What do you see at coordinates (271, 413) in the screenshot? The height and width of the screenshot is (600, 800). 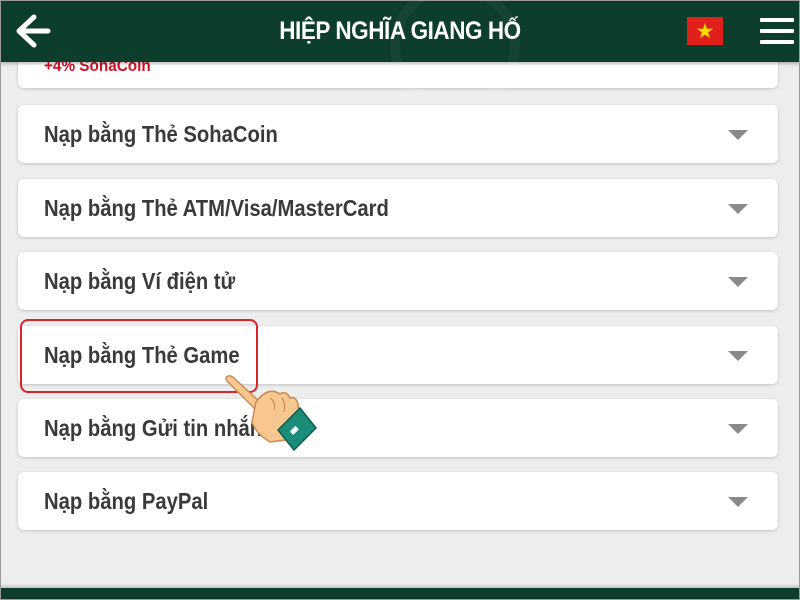 I see `pointing-hand-icon` at bounding box center [271, 413].